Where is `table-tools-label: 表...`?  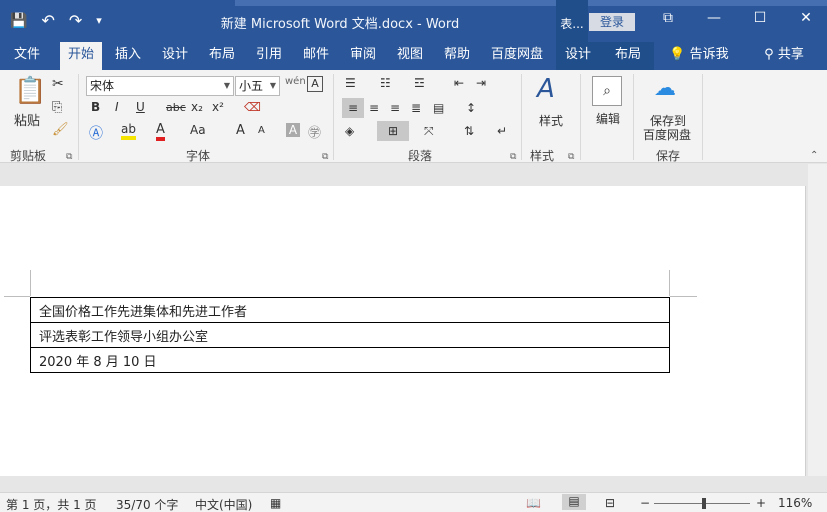
table-tools-label: 表... is located at coordinates (572, 21).